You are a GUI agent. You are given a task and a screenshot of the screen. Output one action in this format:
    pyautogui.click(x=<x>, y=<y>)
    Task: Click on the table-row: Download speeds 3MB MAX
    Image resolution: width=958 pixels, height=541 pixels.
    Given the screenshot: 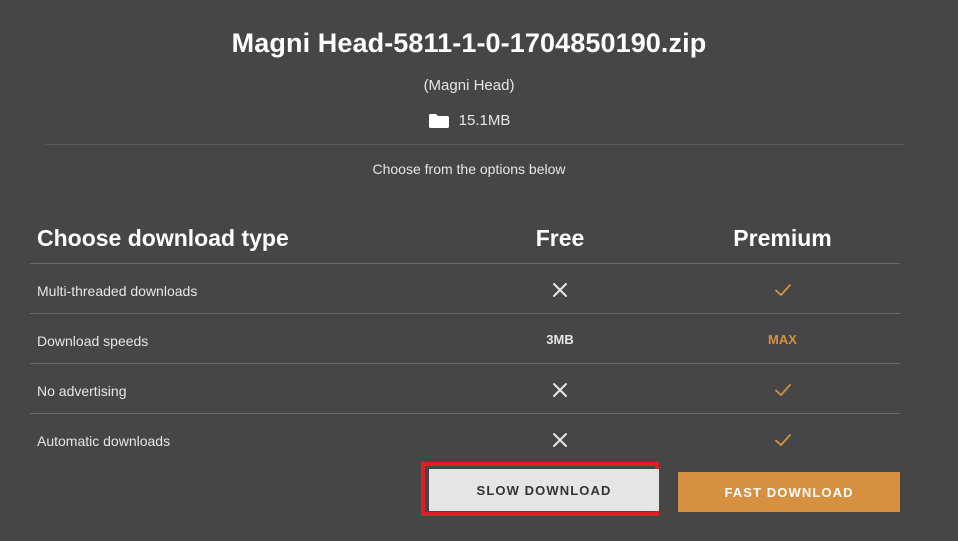 What is the action you would take?
    pyautogui.click(x=465, y=339)
    